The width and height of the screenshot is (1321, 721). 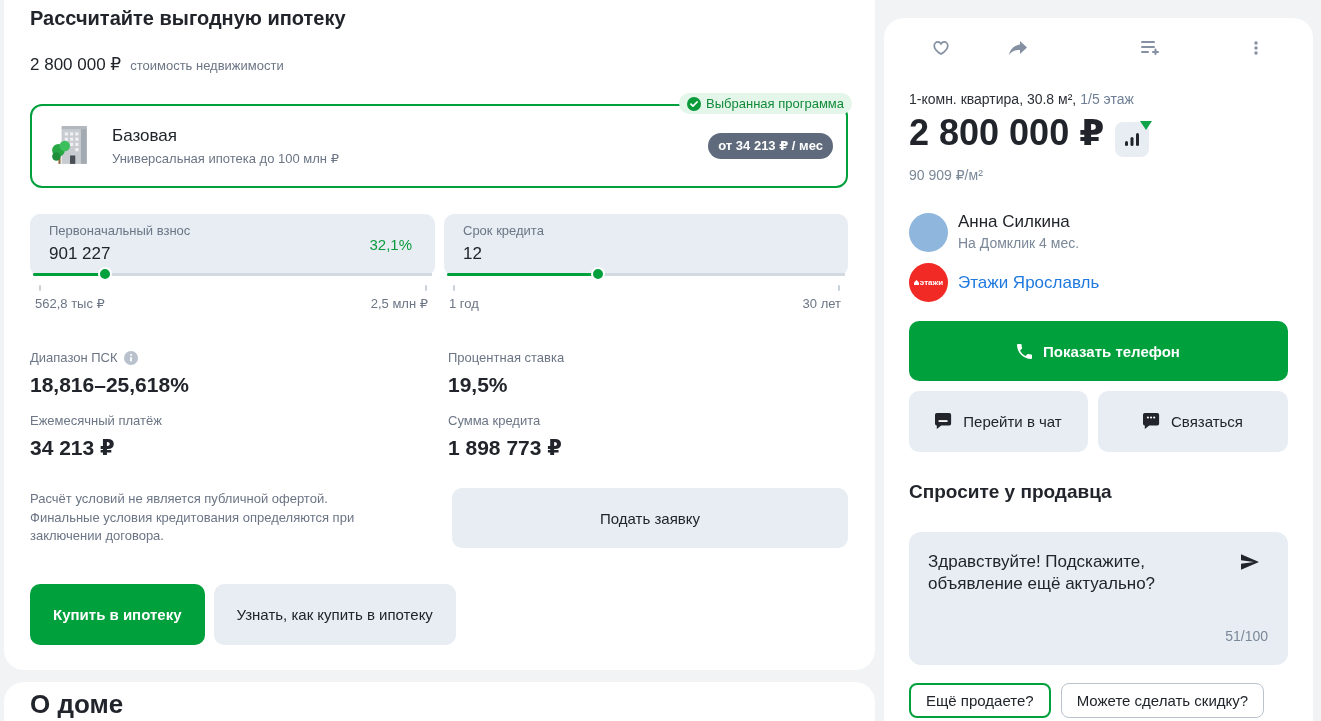 What do you see at coordinates (1025, 351) in the screenshot?
I see `phone-icon` at bounding box center [1025, 351].